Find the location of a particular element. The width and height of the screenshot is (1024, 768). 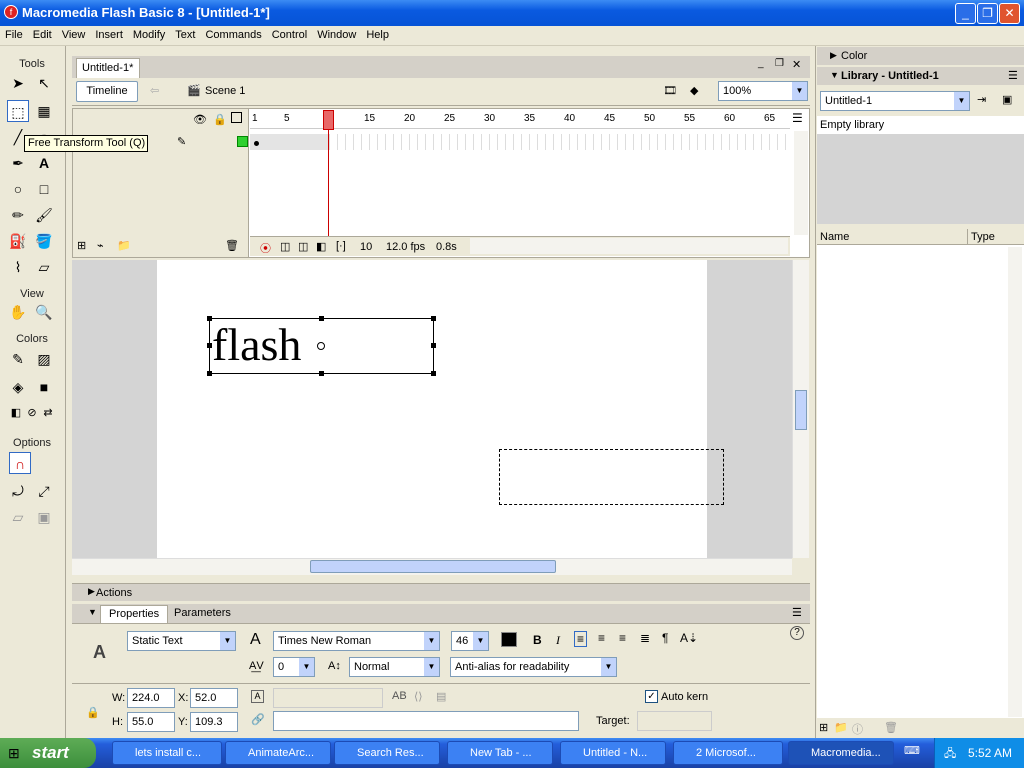

window-titlebar: Macromedia Flash Basic 8 - [Untitled-1*] is located at coordinates (512, 13).